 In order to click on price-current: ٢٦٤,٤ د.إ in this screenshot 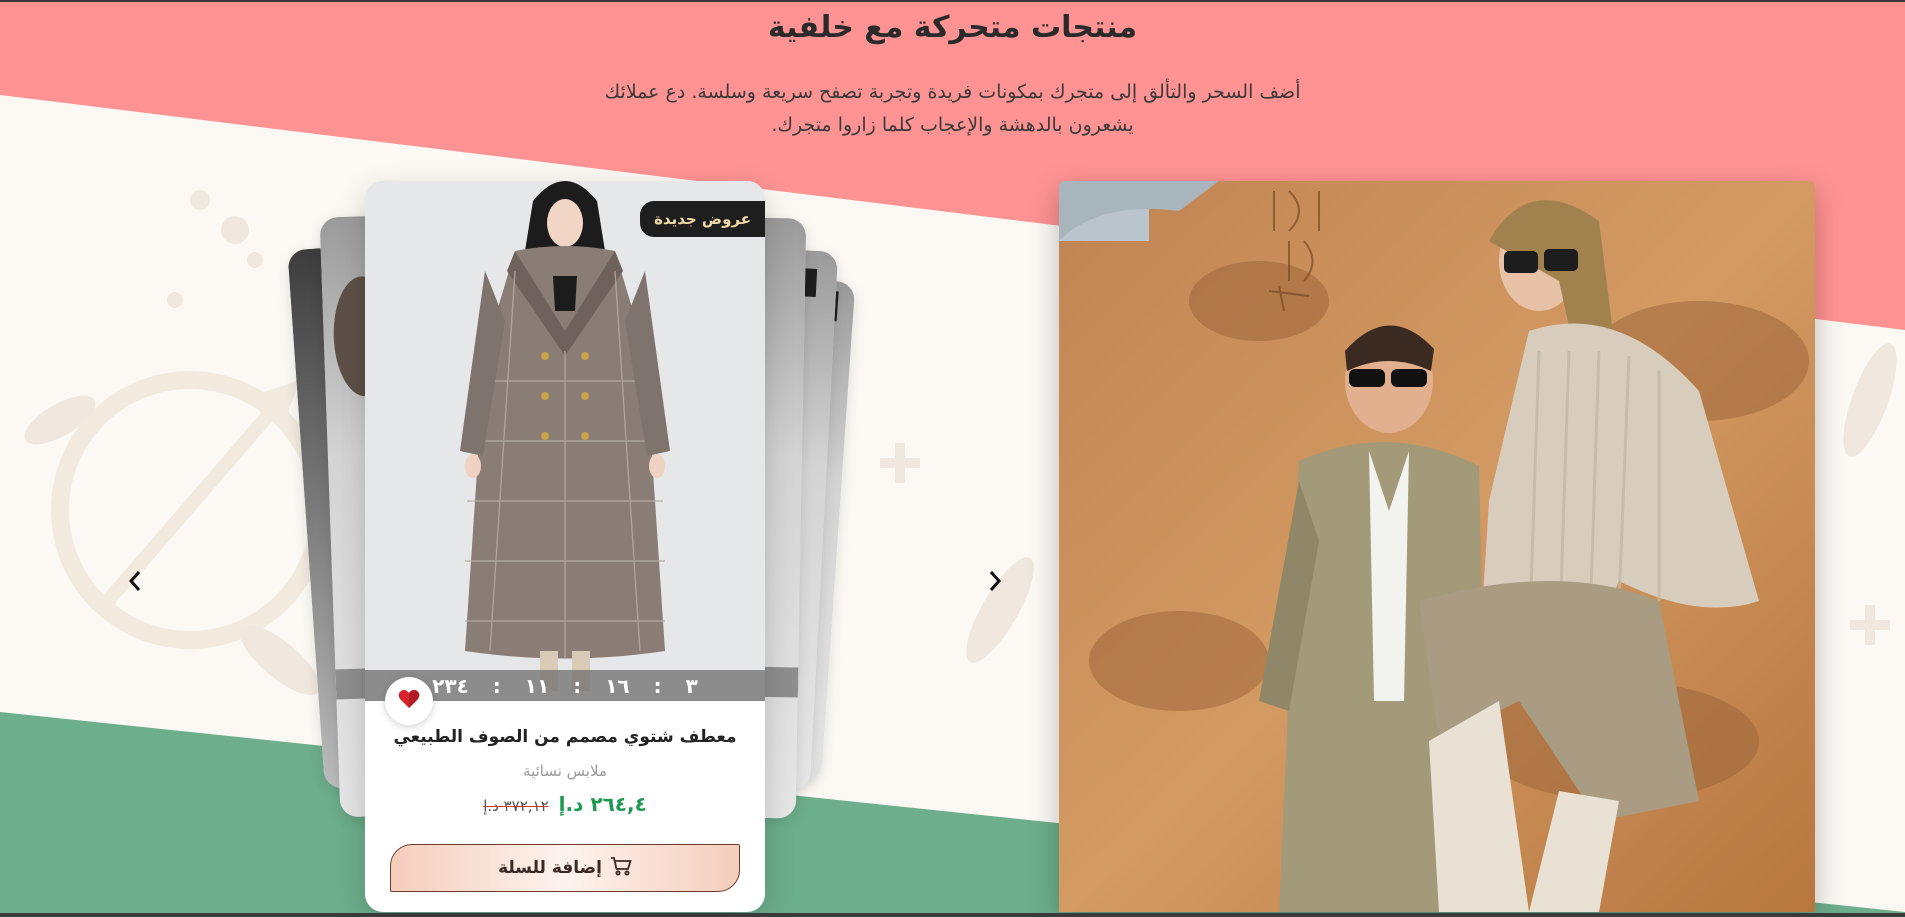, I will do `click(602, 804)`.